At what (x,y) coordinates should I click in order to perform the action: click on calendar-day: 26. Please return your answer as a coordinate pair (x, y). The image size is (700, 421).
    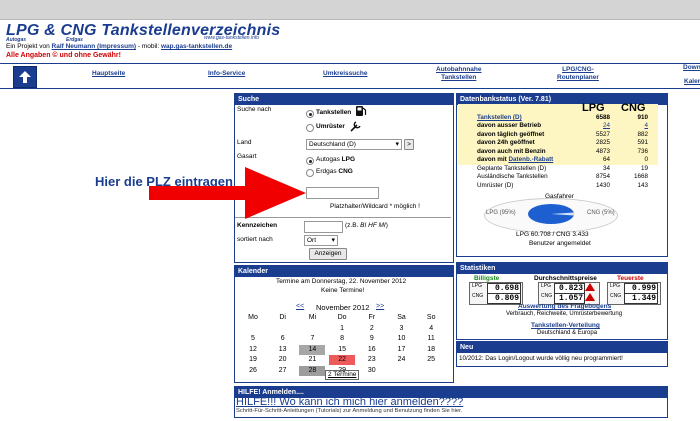
    Looking at the image, I should click on (253, 371).